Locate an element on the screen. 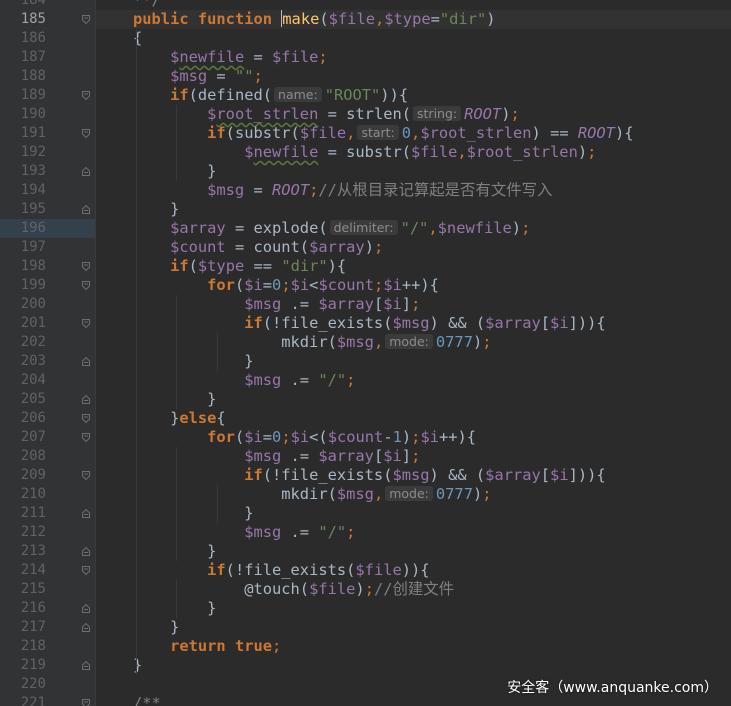 The image size is (731, 706). line-gutter: 197 is located at coordinates (48, 247).